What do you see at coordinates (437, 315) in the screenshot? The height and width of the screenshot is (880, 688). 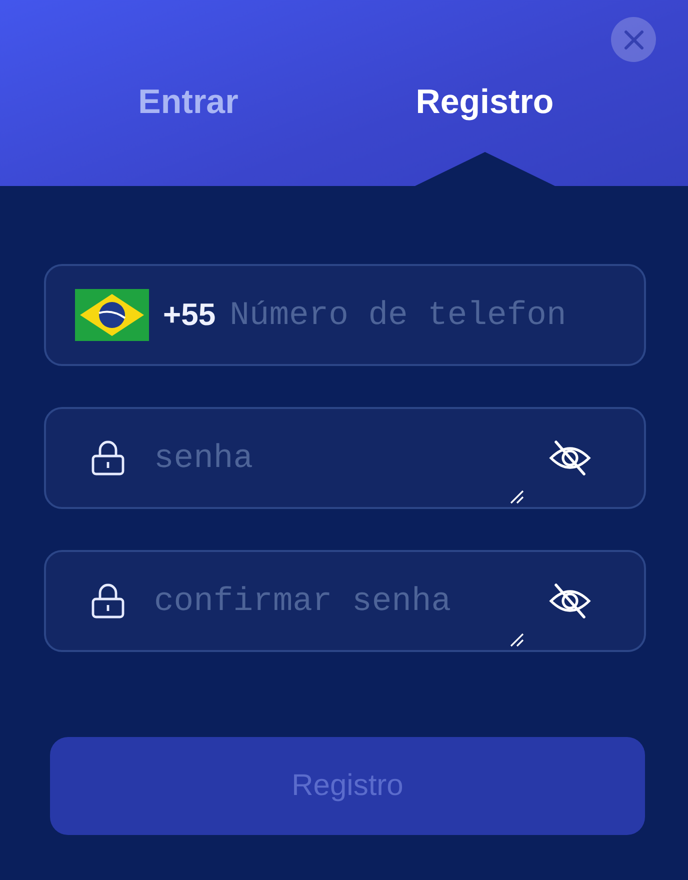 I see `phone-input: Número de telefon` at bounding box center [437, 315].